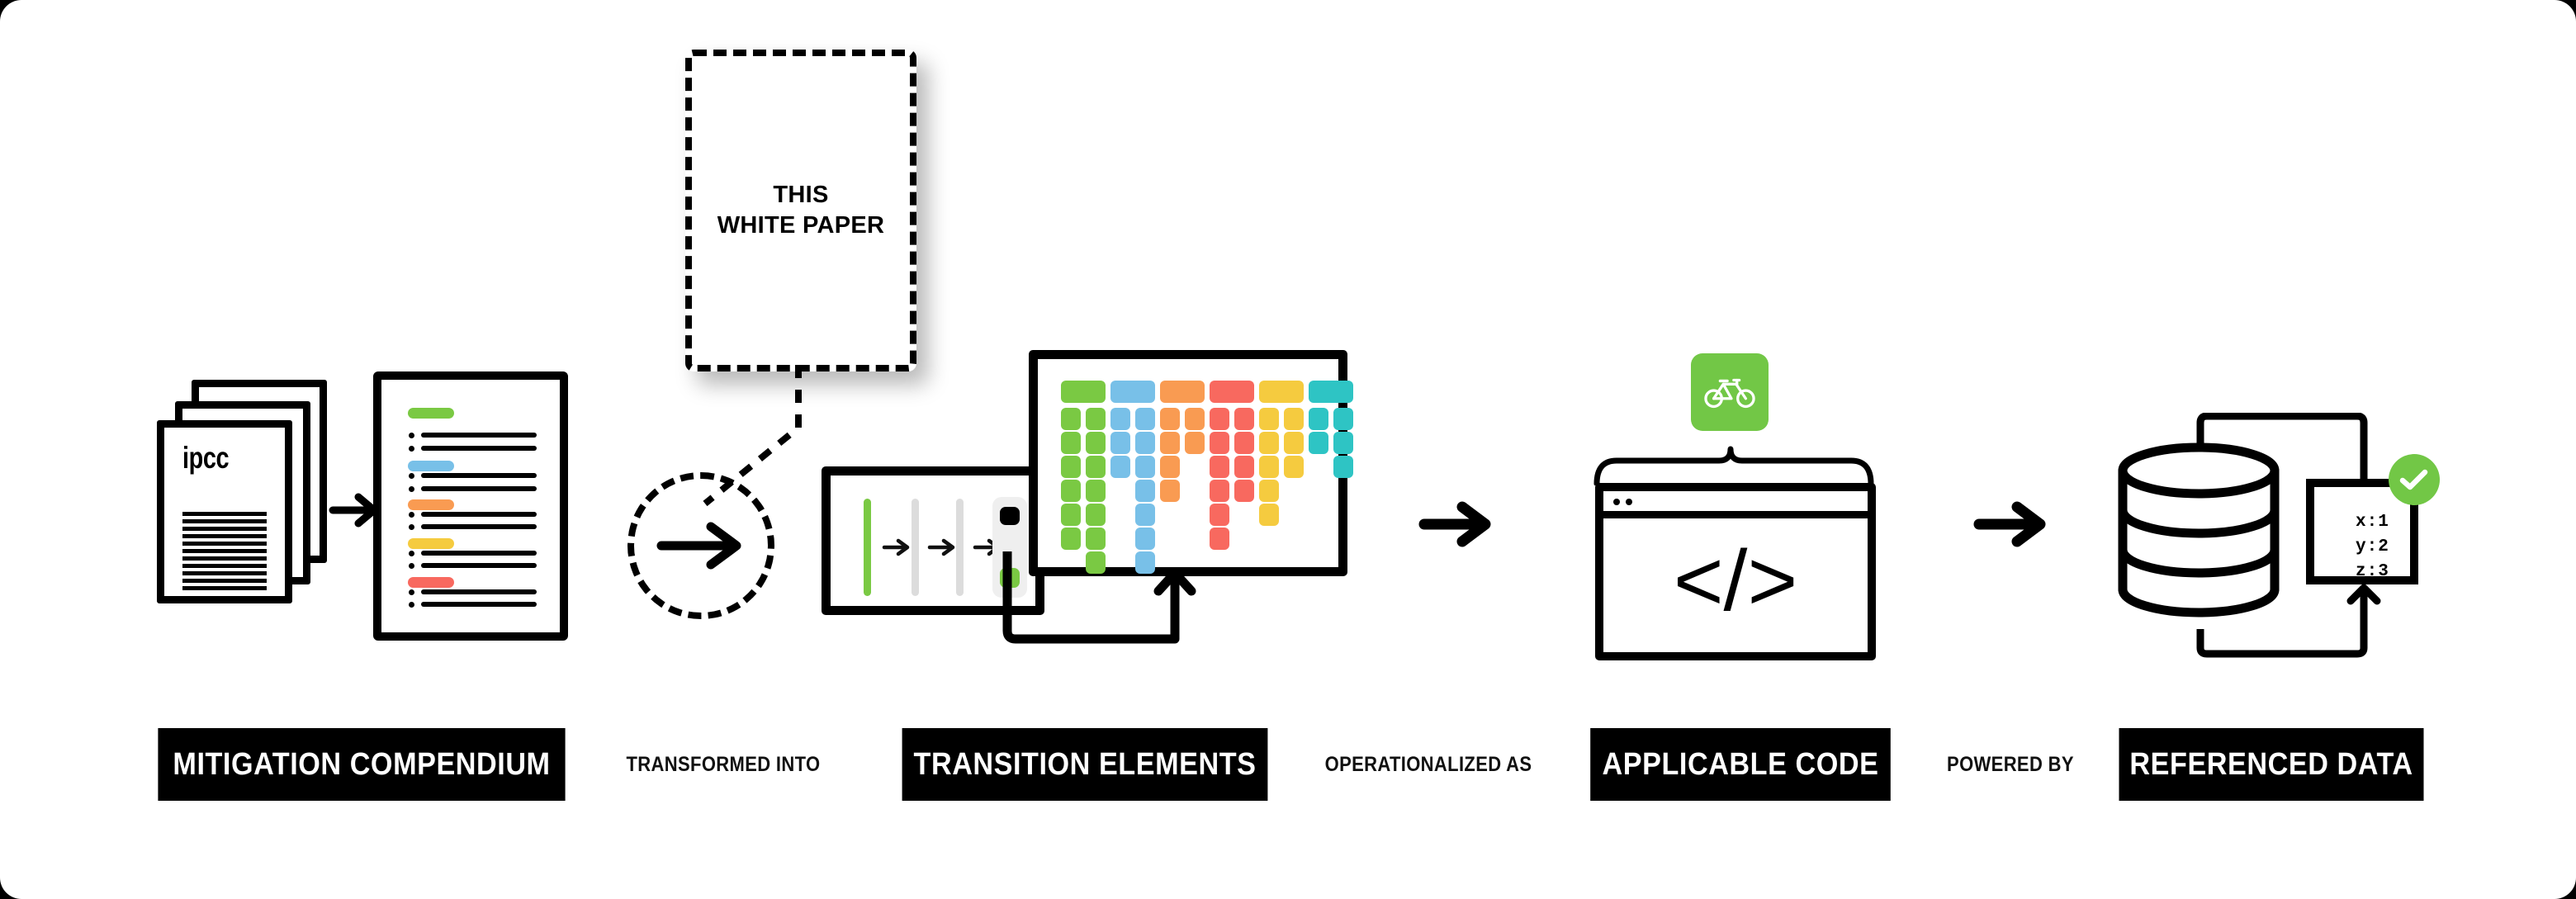 The height and width of the screenshot is (899, 2576). I want to click on ipcc-body-lines, so click(224, 551).